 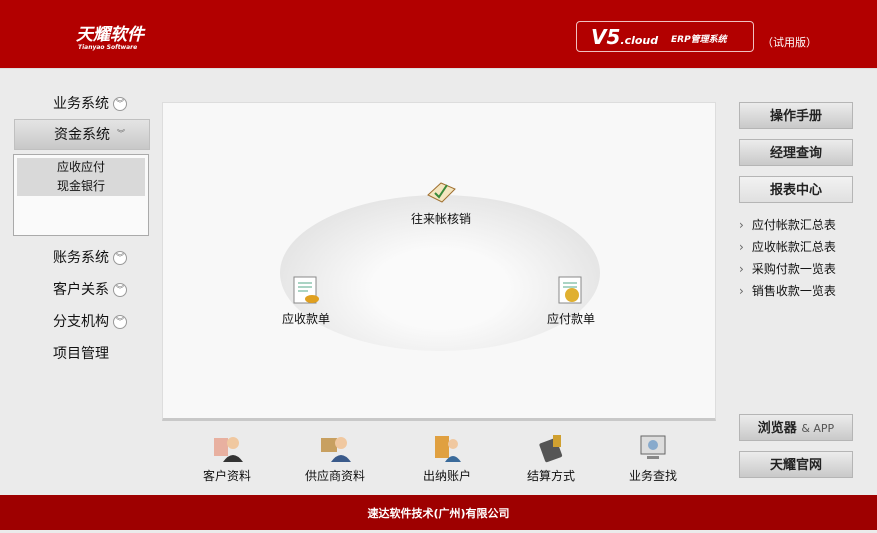 I want to click on supplier-icon, so click(x=336, y=449).